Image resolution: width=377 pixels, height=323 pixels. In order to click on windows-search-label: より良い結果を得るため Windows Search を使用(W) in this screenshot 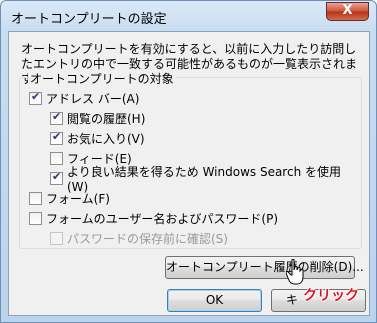, I will do `click(204, 179)`.